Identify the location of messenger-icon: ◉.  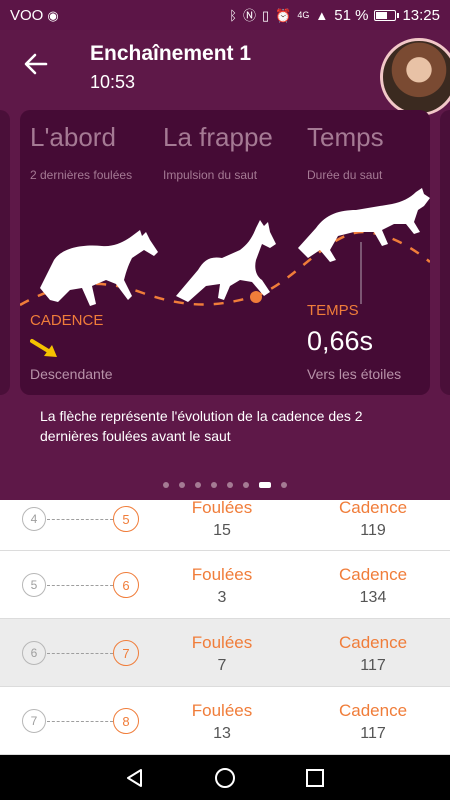
(53, 15).